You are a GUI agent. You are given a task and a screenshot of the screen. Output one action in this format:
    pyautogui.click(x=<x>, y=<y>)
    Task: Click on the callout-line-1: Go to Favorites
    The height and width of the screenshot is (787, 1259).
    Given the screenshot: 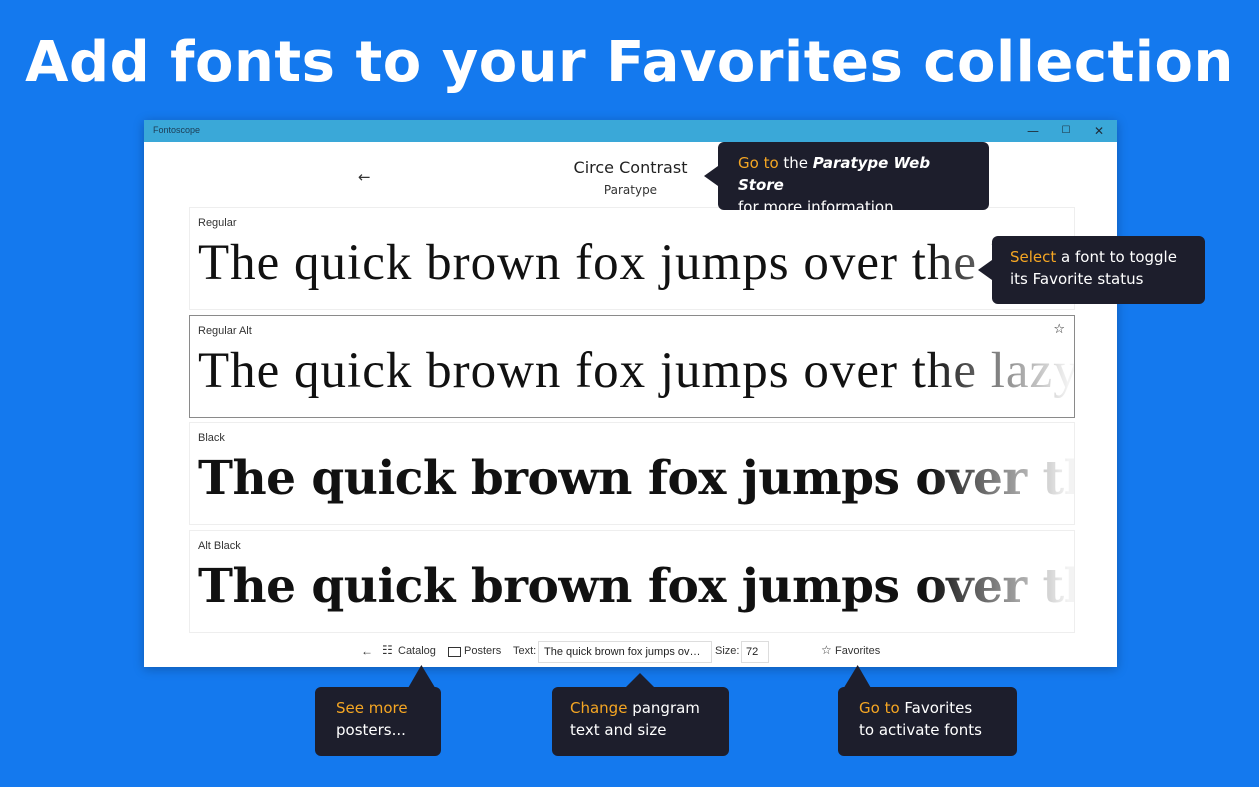 What is the action you would take?
    pyautogui.click(x=927, y=708)
    